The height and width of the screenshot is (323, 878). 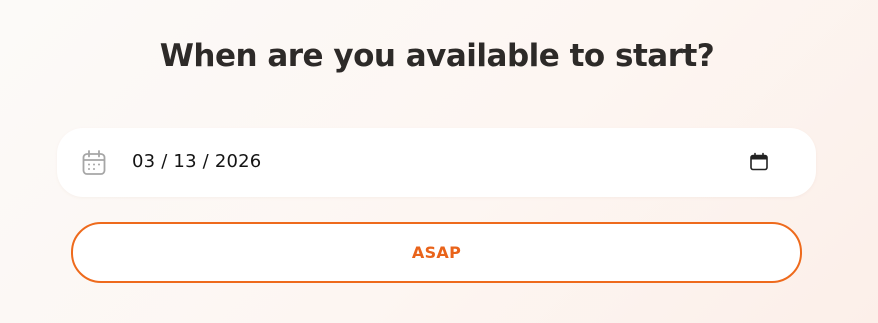 I want to click on calendar-picker-icon, so click(x=759, y=162).